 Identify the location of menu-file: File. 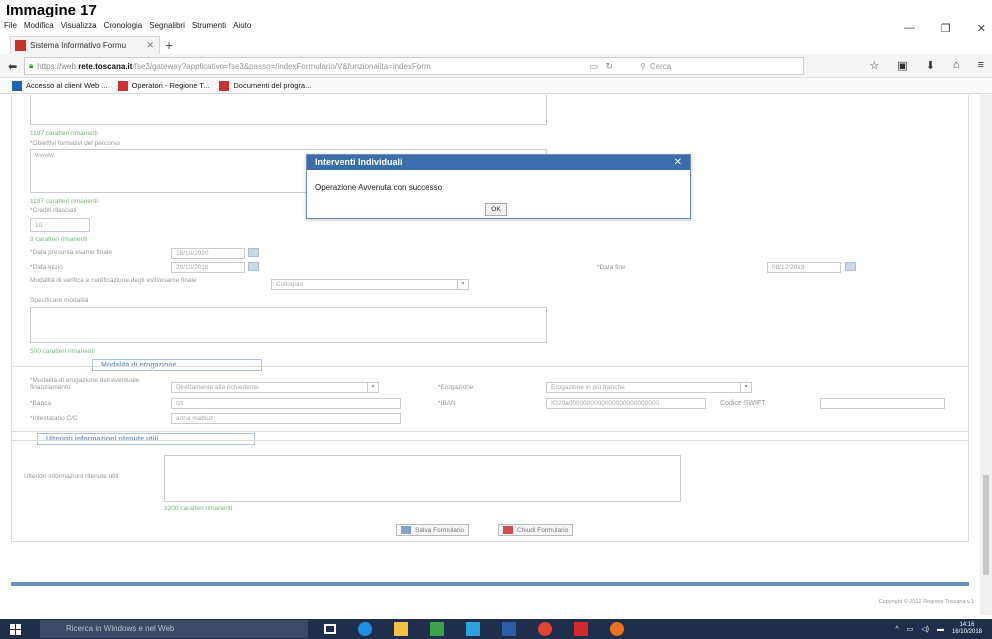
(10, 25).